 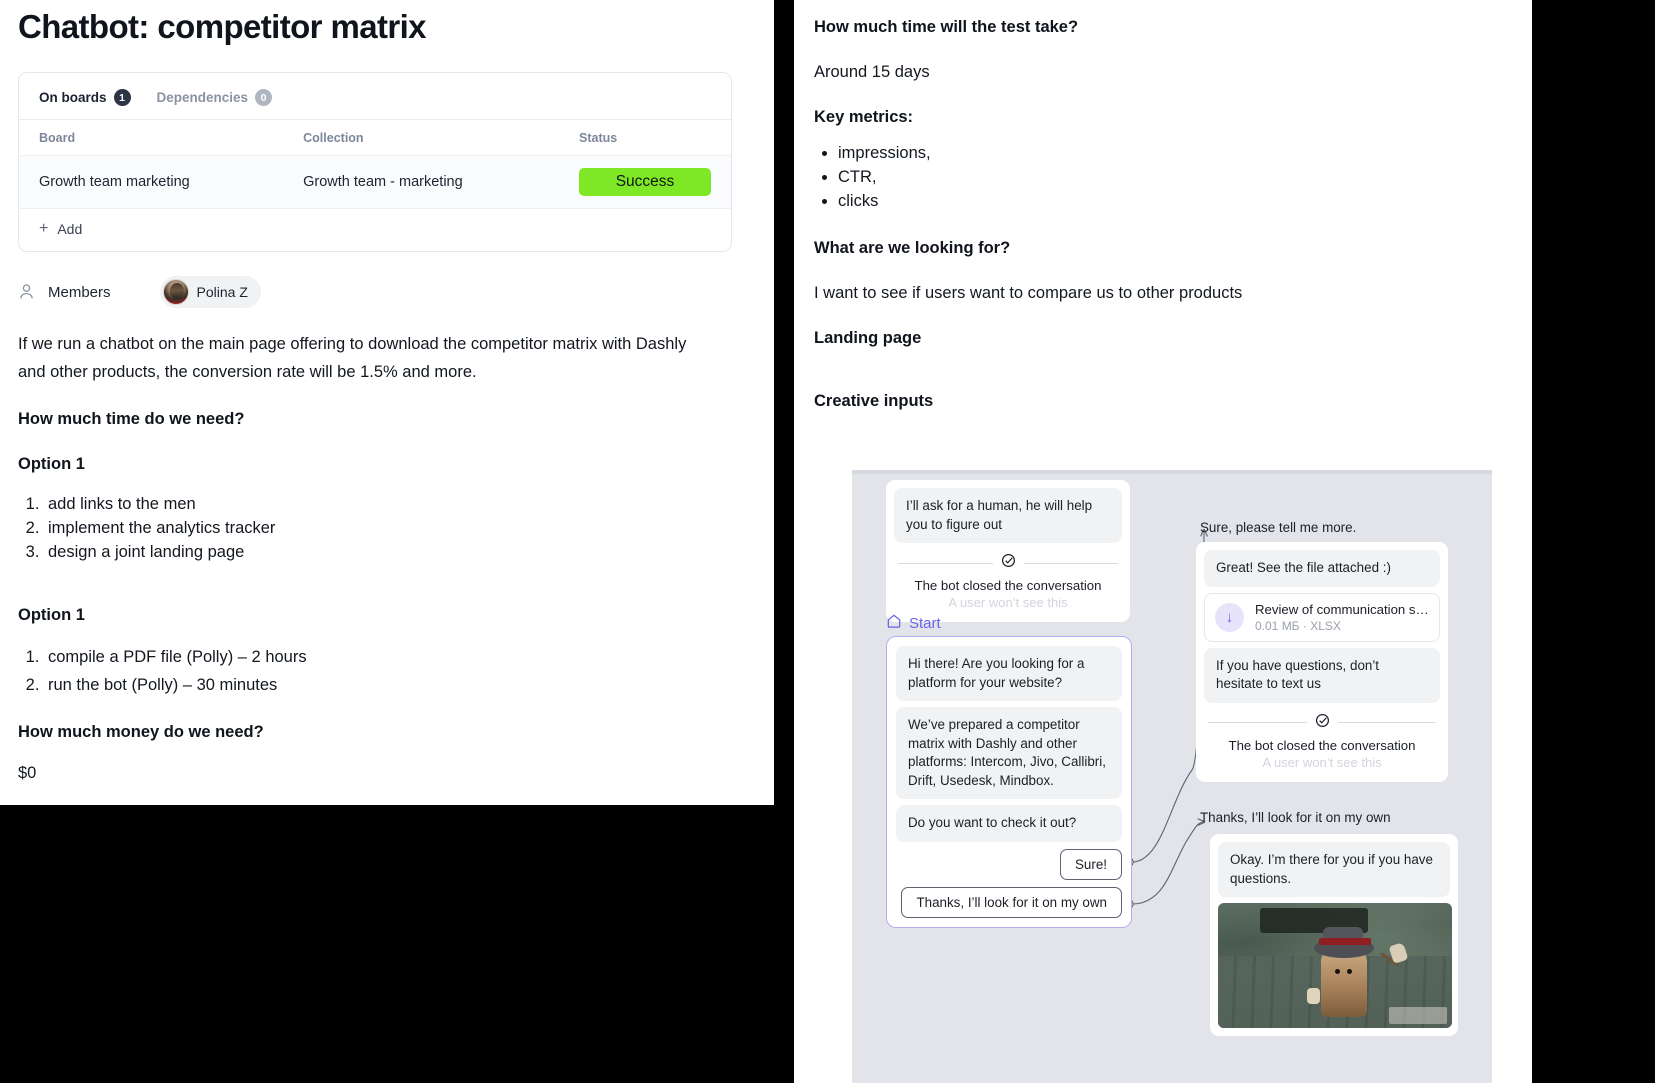 What do you see at coordinates (44, 228) in the screenshot?
I see `plus-icon: +` at bounding box center [44, 228].